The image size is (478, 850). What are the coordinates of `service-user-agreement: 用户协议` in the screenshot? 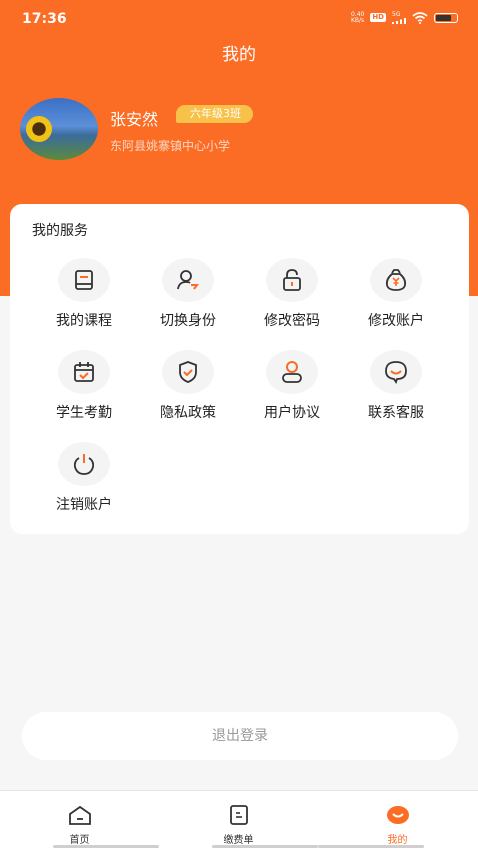 It's located at (292, 386).